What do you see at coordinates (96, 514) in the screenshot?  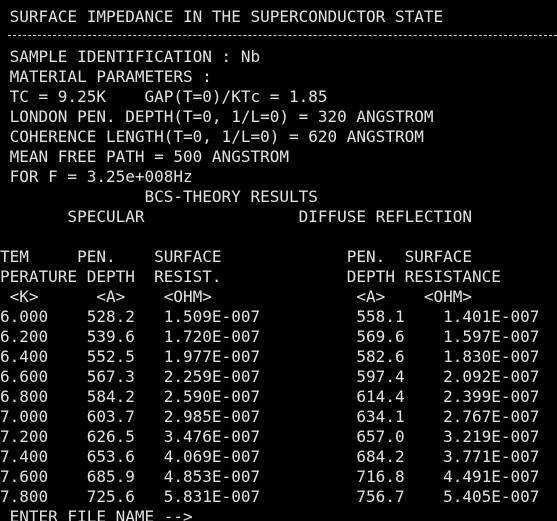 I see `file-name-prompt: ENTER FILE NAME -->` at bounding box center [96, 514].